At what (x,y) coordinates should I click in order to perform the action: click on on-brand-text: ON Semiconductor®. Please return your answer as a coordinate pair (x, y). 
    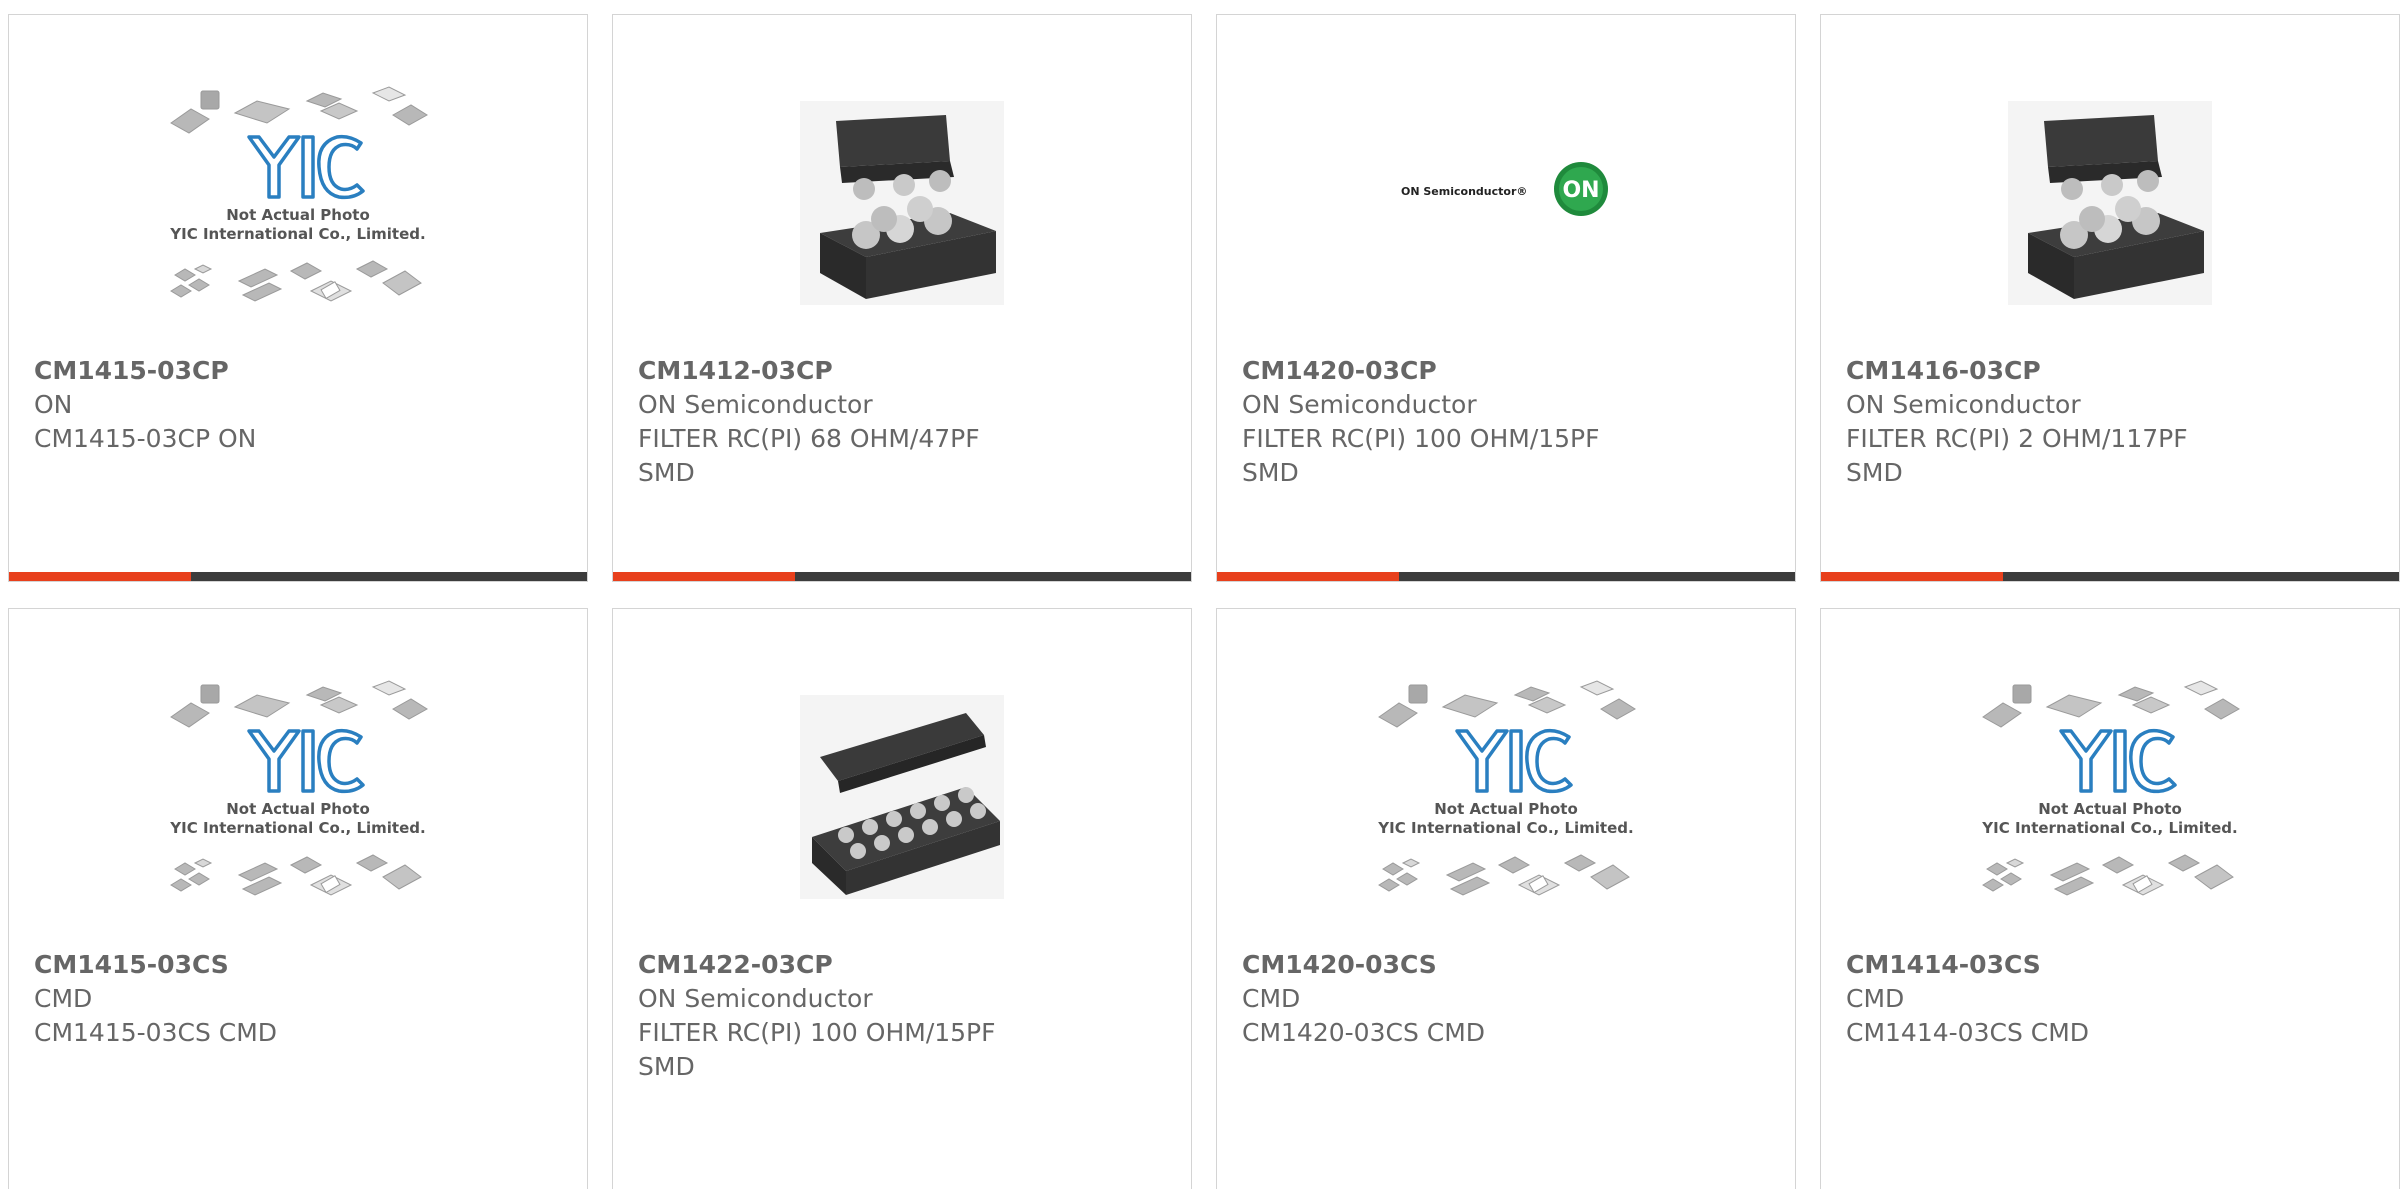
    Looking at the image, I should click on (1464, 191).